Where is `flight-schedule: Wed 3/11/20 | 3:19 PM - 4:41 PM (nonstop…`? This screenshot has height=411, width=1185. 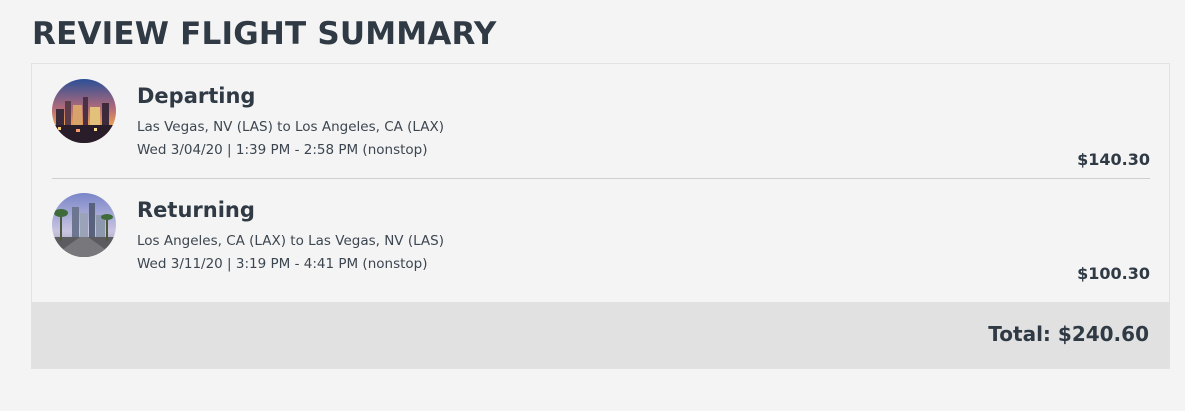
flight-schedule: Wed 3/11/20 | 3:19 PM - 4:41 PM (nonstop… is located at coordinates (282, 264).